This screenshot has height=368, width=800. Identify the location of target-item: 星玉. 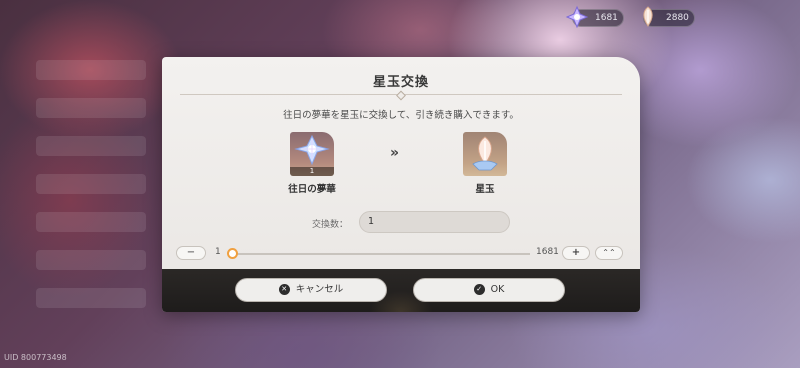
(485, 163).